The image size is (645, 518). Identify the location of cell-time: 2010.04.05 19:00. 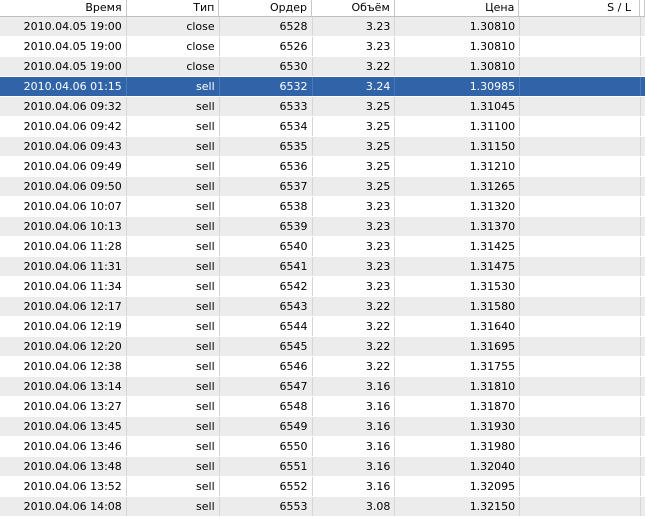
(63, 46).